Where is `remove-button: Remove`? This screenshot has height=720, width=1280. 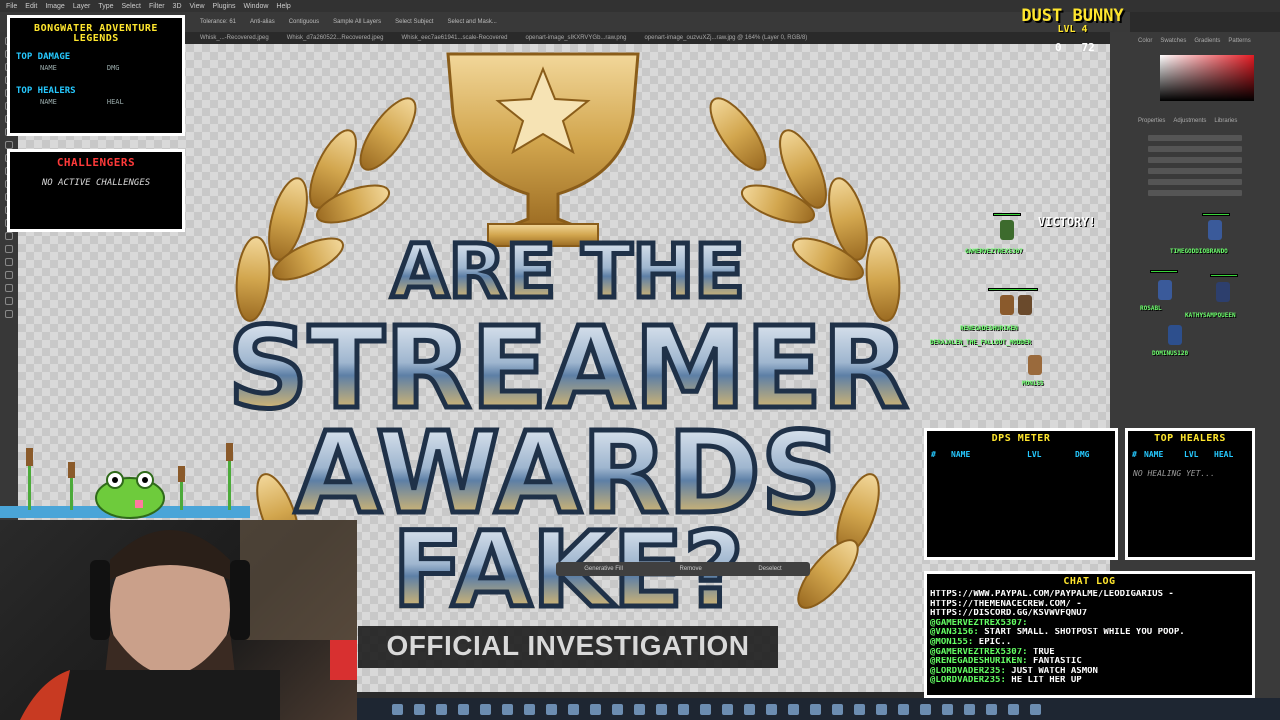 remove-button: Remove is located at coordinates (690, 569).